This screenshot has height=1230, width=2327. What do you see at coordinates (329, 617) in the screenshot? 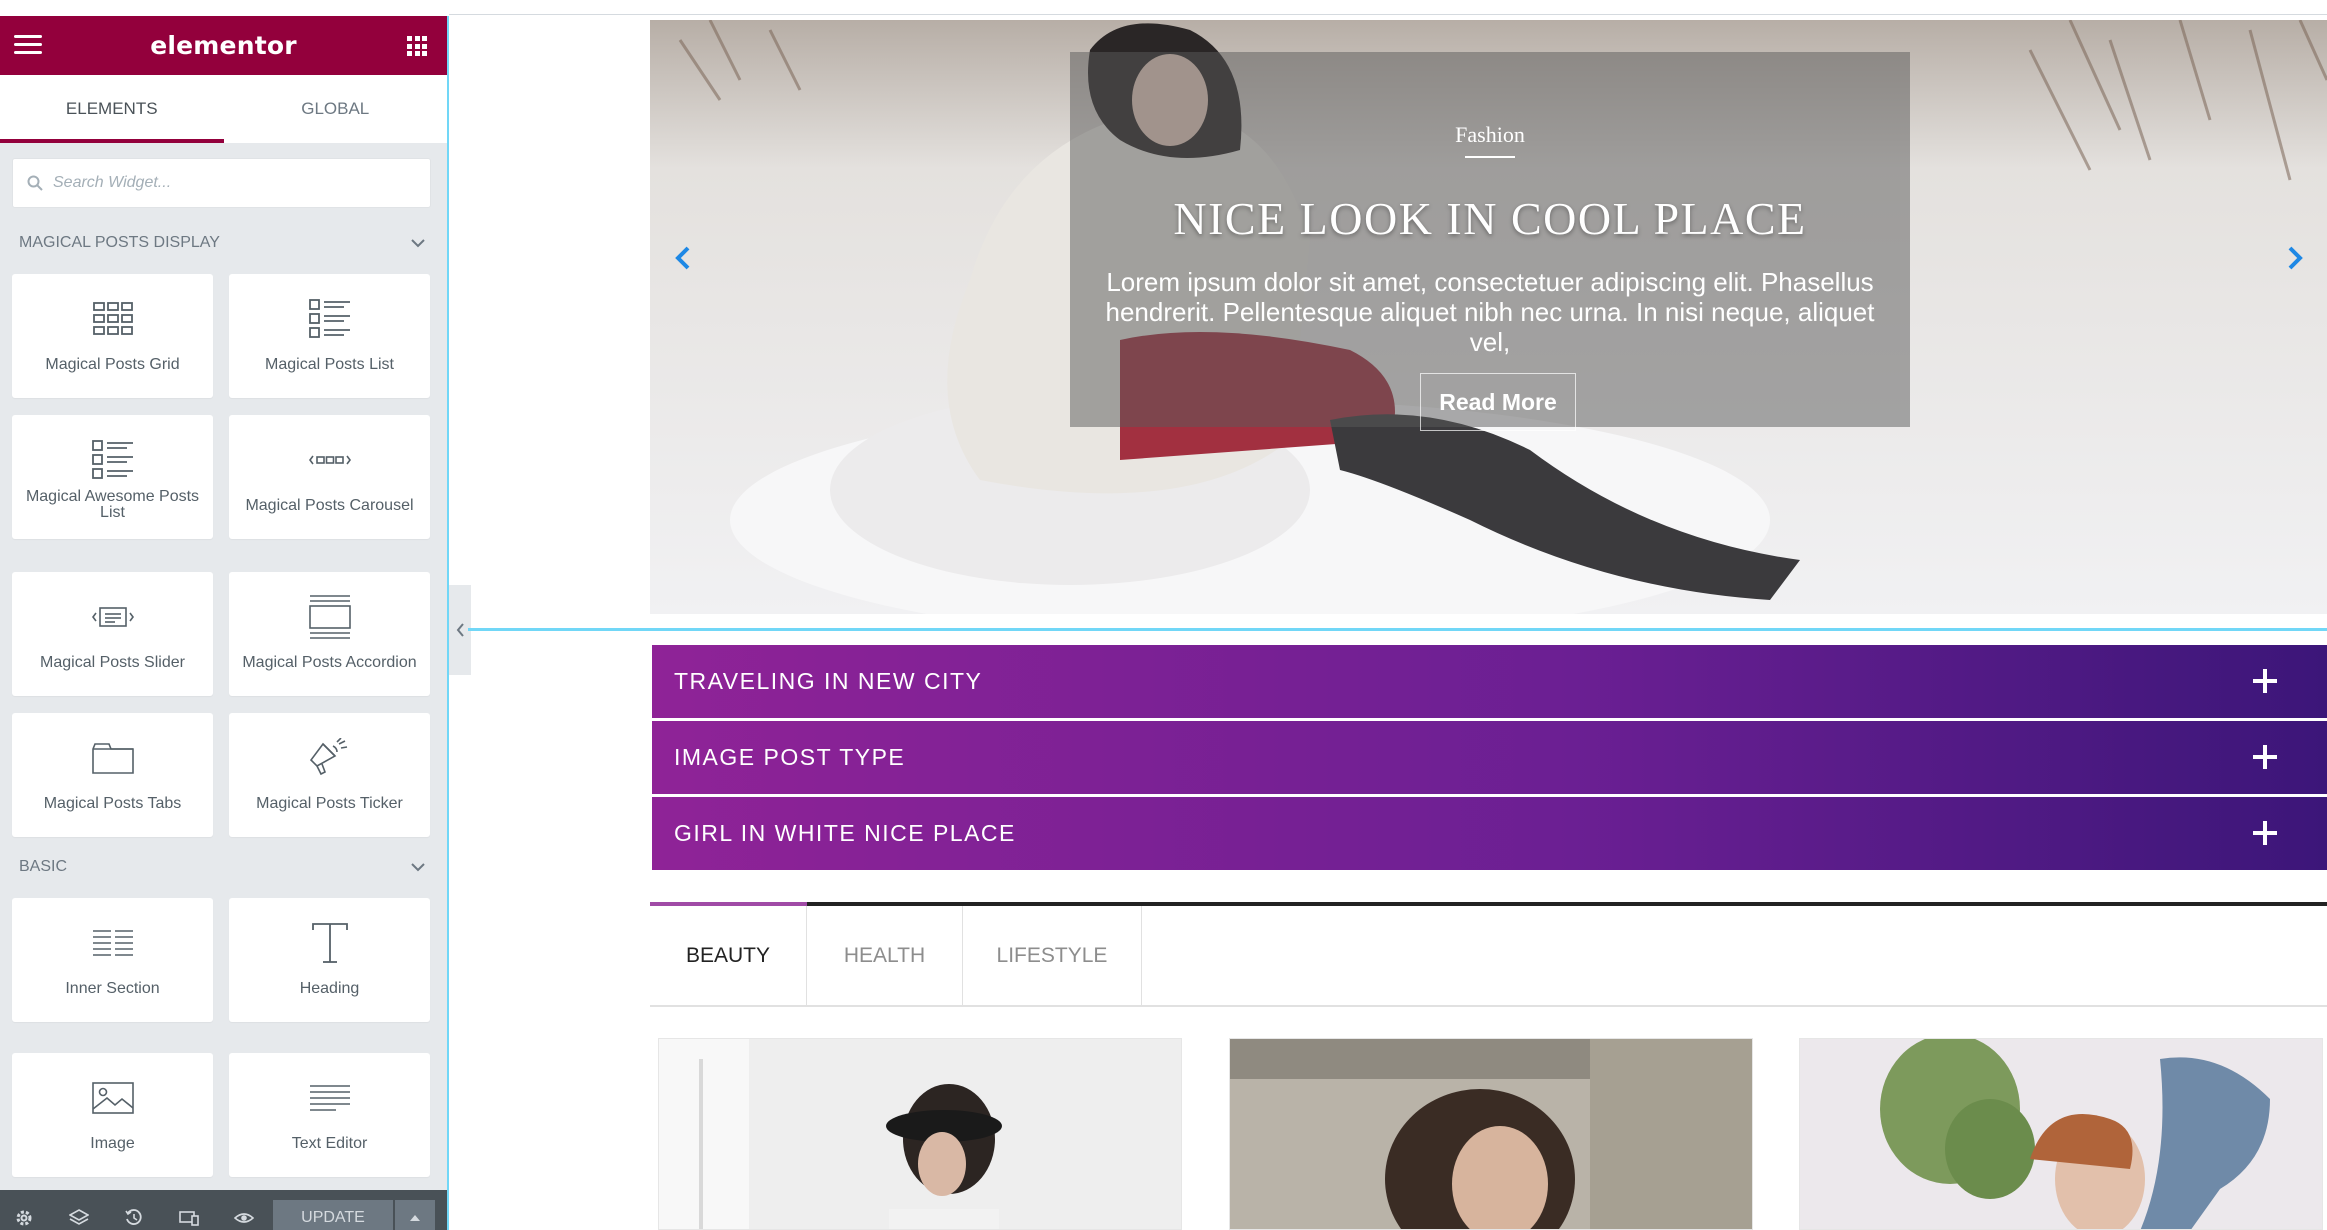
I see `accordion-icon` at bounding box center [329, 617].